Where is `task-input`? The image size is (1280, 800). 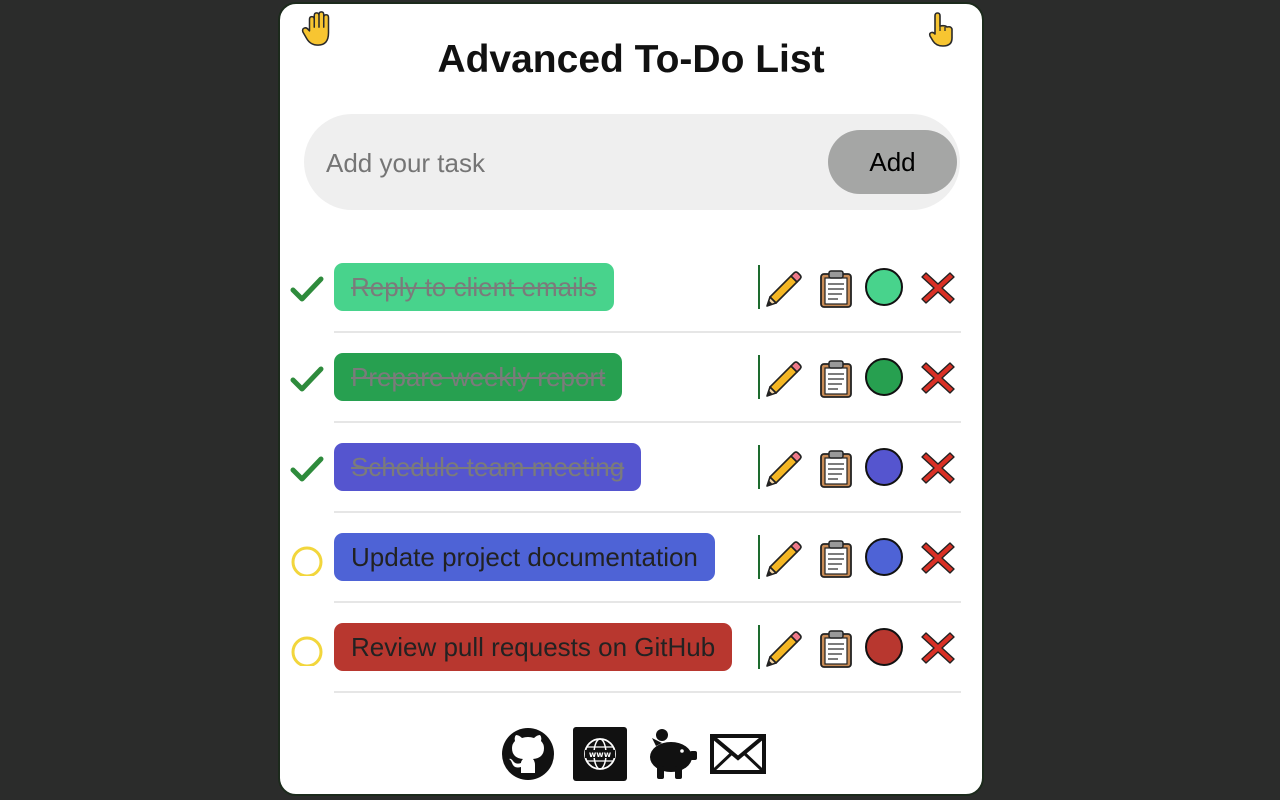
task-input is located at coordinates (566, 163).